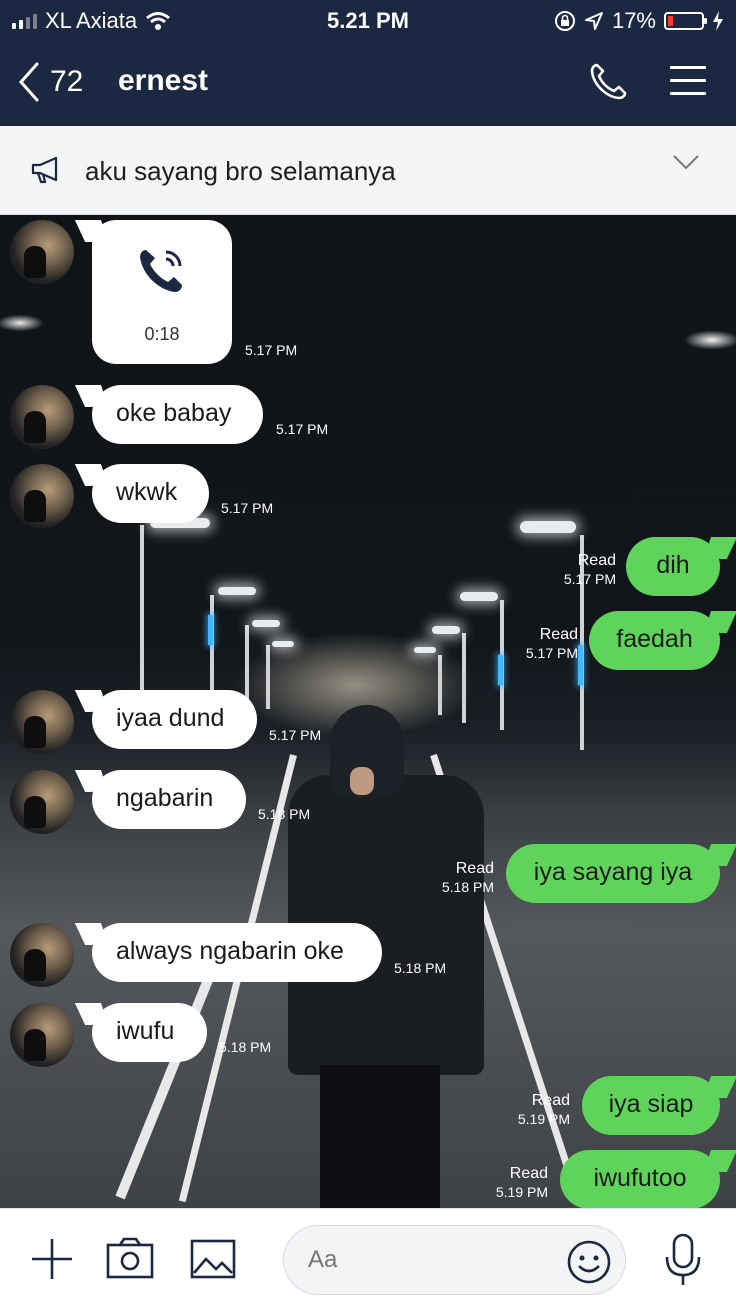 This screenshot has width=736, height=1309. I want to click on voice-call-button, so click(609, 83).